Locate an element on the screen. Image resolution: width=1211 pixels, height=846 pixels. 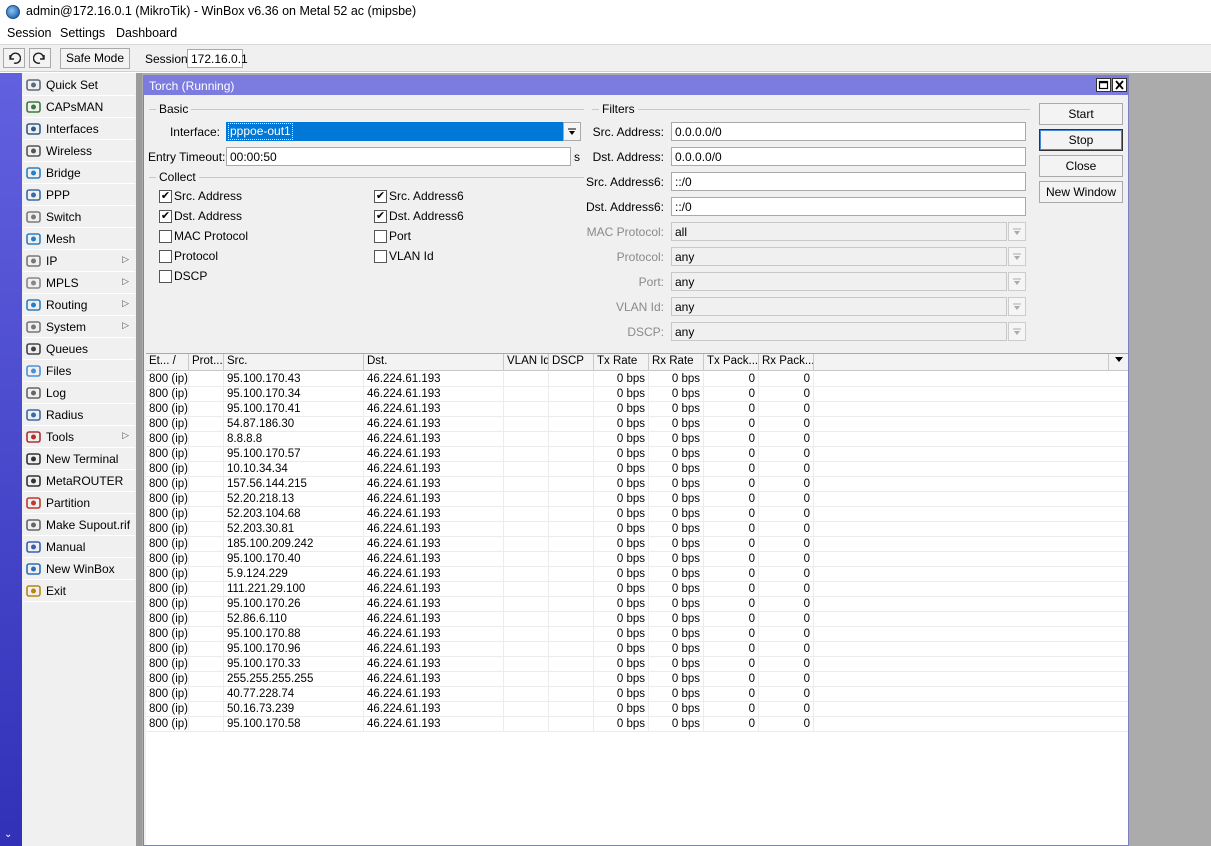
torch-title-bar: Torch (Running) is located at coordinates (636, 85).